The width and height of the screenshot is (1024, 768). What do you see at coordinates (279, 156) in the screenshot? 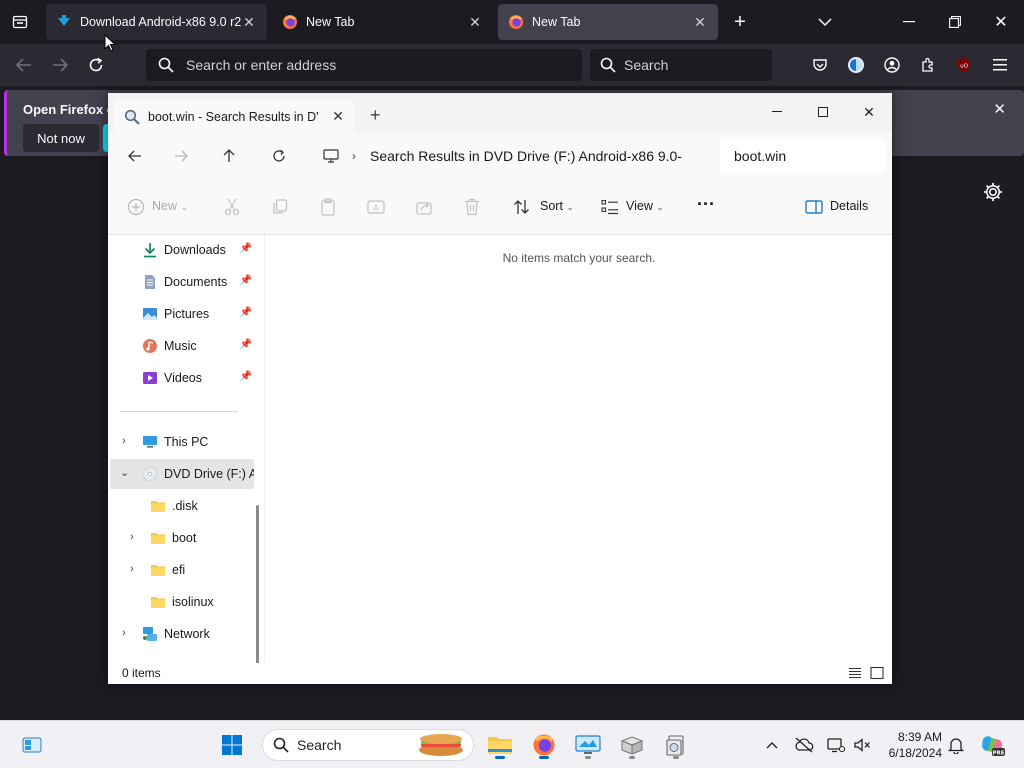
I see `explorer-refresh-icon` at bounding box center [279, 156].